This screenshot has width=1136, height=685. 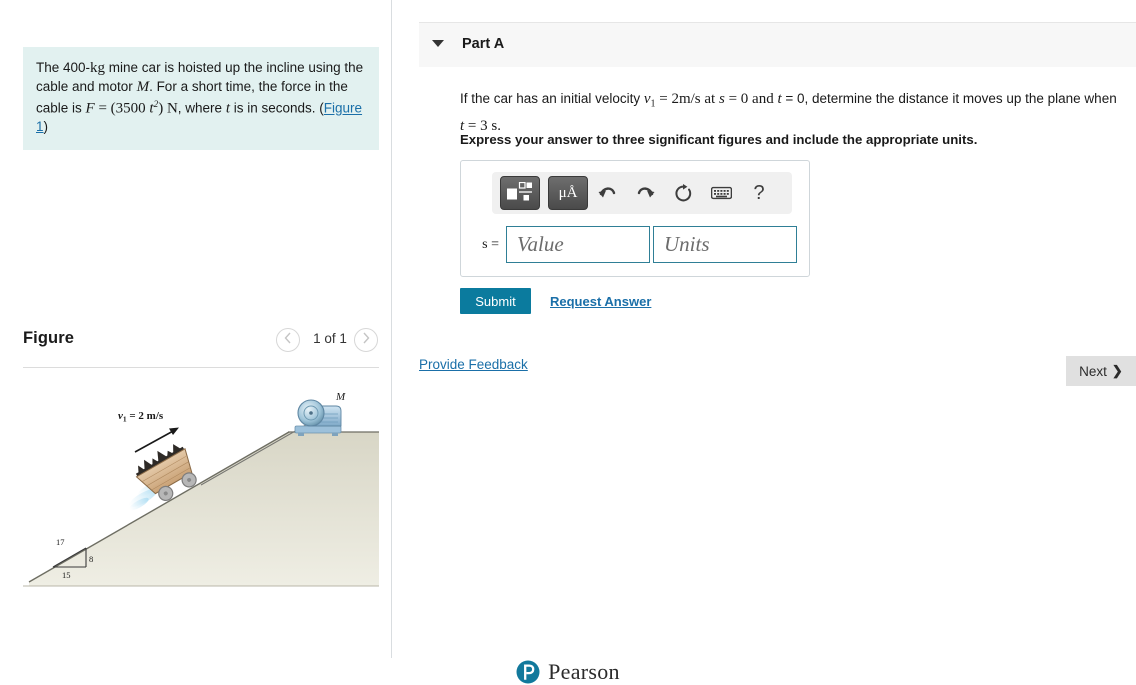 What do you see at coordinates (172, 108) in the screenshot?
I see `force-unit: N` at bounding box center [172, 108].